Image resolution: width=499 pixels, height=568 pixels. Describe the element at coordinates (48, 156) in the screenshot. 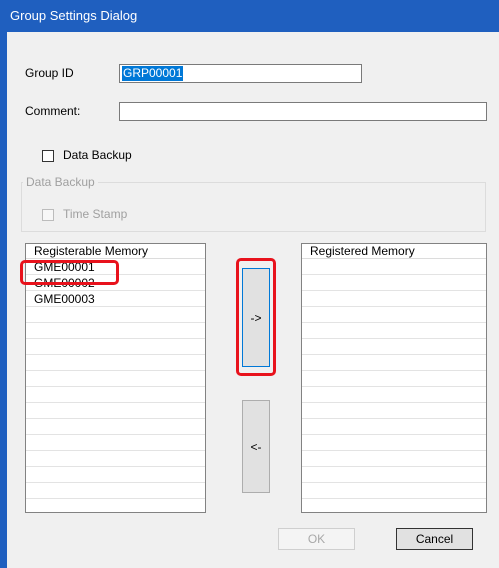

I see `data-backup-checkbox` at that location.